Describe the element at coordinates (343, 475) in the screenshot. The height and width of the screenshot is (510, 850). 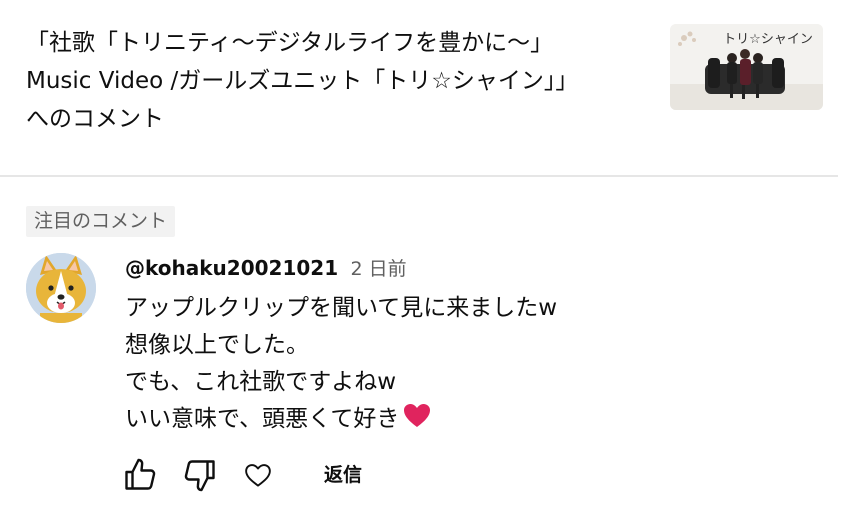
I see `reply-button: 返信` at that location.